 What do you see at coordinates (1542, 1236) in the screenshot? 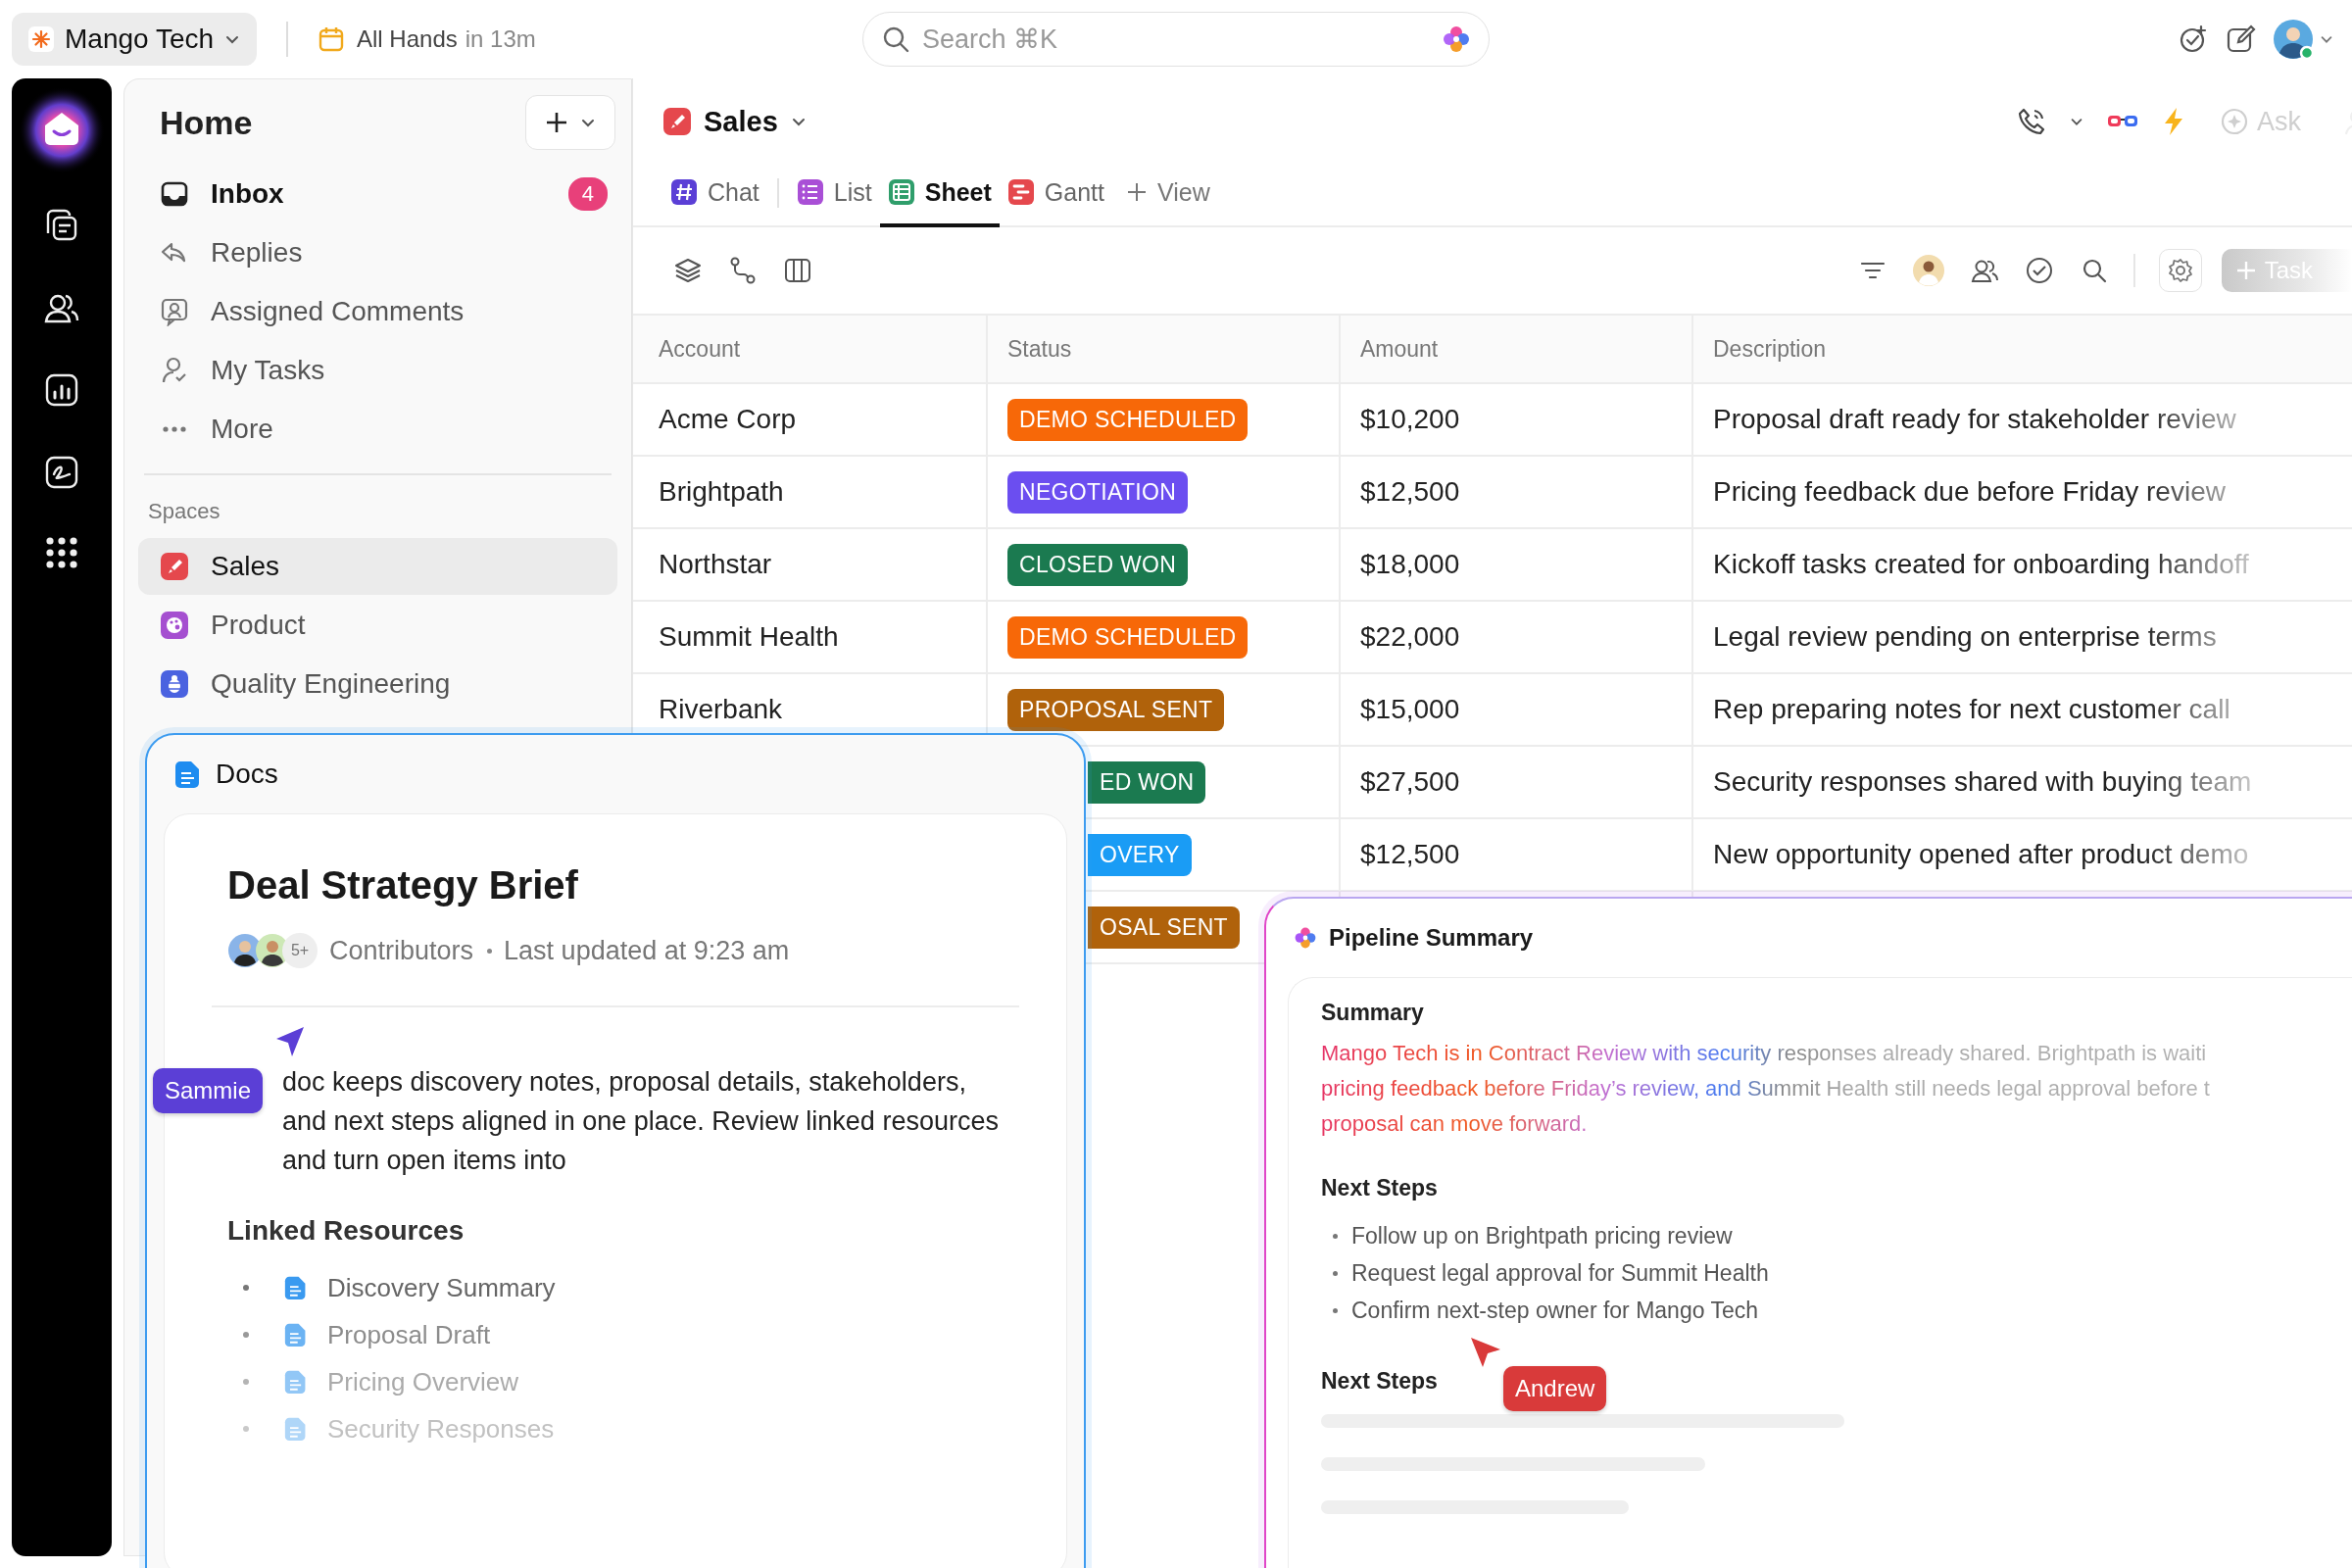
I see `next-step-item: Follow up on Brightpath pricing review` at bounding box center [1542, 1236].